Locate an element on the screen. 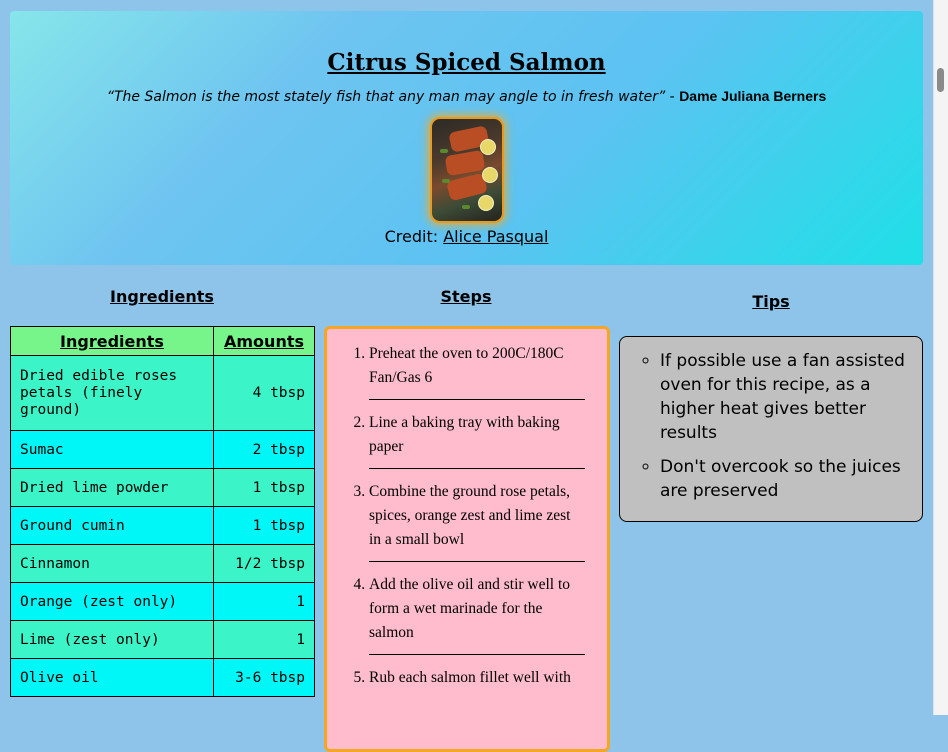  vertical-scrollbar is located at coordinates (940, 357).